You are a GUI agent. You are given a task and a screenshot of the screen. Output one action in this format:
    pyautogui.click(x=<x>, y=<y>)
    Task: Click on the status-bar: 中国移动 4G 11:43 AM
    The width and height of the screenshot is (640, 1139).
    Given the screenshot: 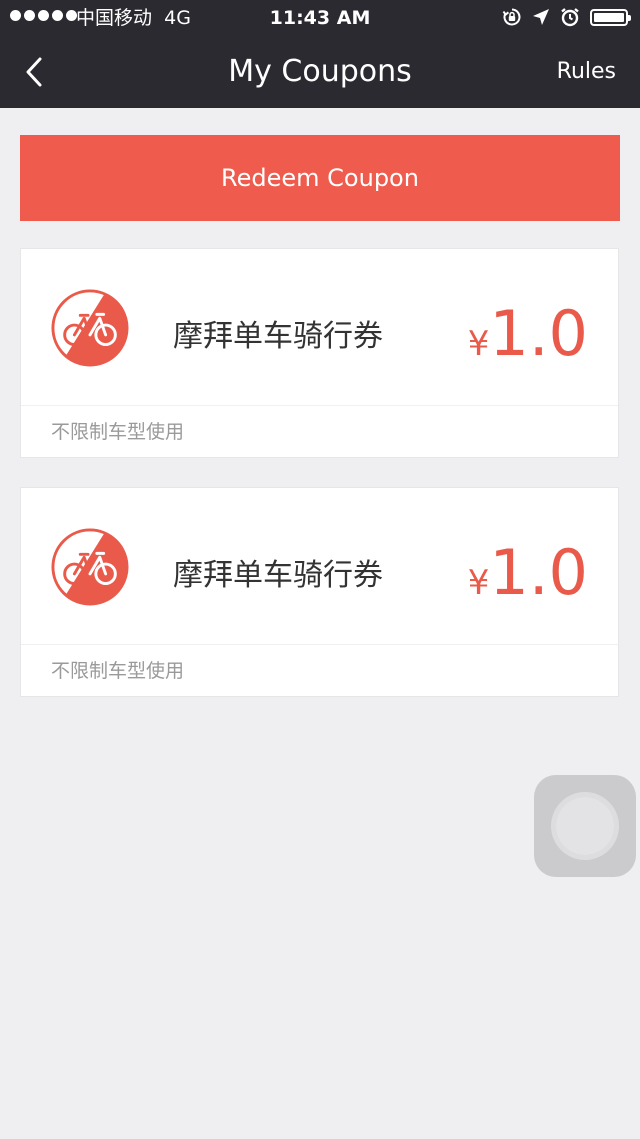 What is the action you would take?
    pyautogui.click(x=320, y=18)
    